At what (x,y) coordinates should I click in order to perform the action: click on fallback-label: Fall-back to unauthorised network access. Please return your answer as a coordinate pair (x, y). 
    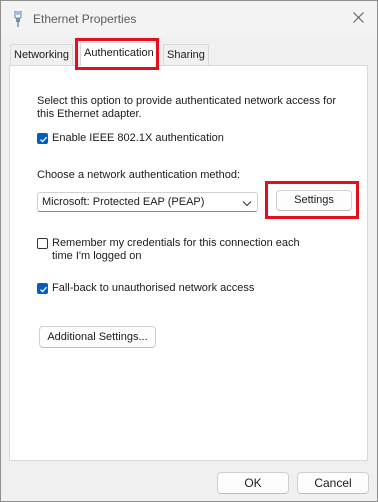
    Looking at the image, I should click on (153, 288).